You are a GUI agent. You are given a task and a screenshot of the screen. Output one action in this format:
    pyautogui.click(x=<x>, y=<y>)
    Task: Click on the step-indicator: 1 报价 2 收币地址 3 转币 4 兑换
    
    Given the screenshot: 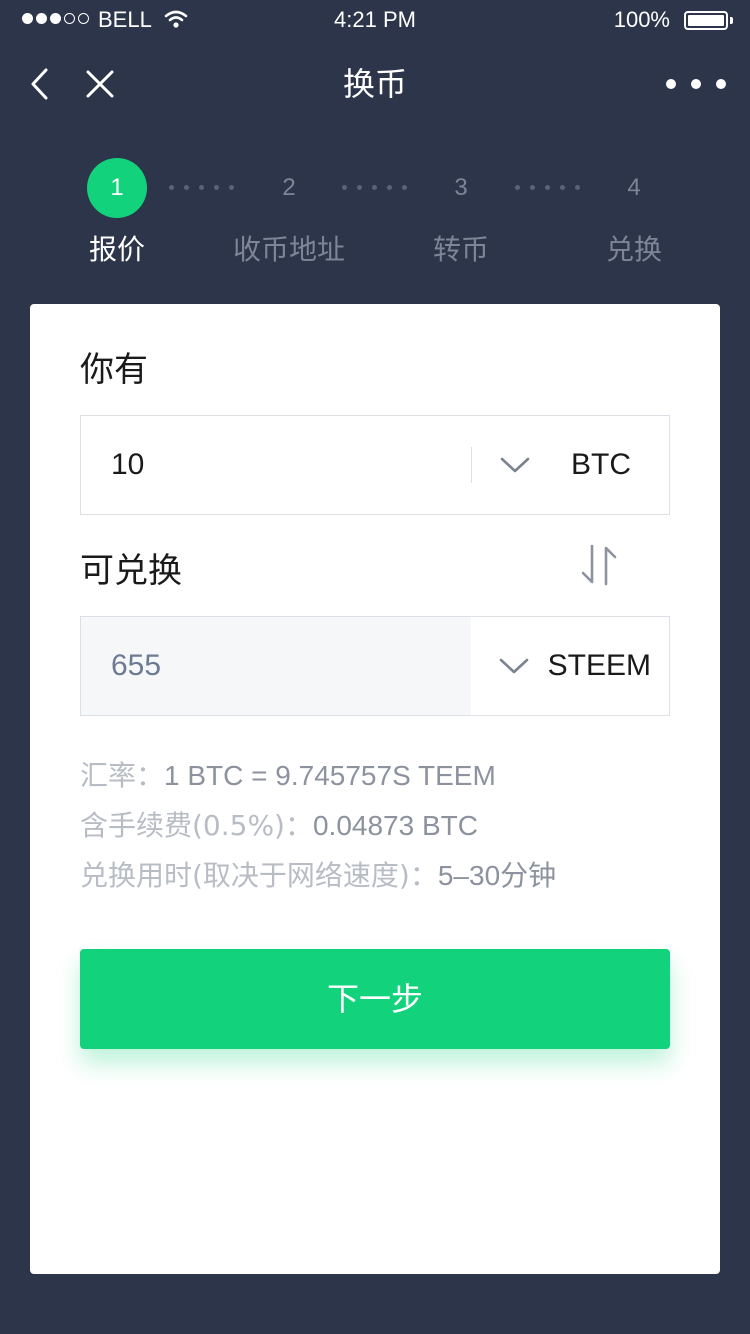 What is the action you would take?
    pyautogui.click(x=375, y=218)
    